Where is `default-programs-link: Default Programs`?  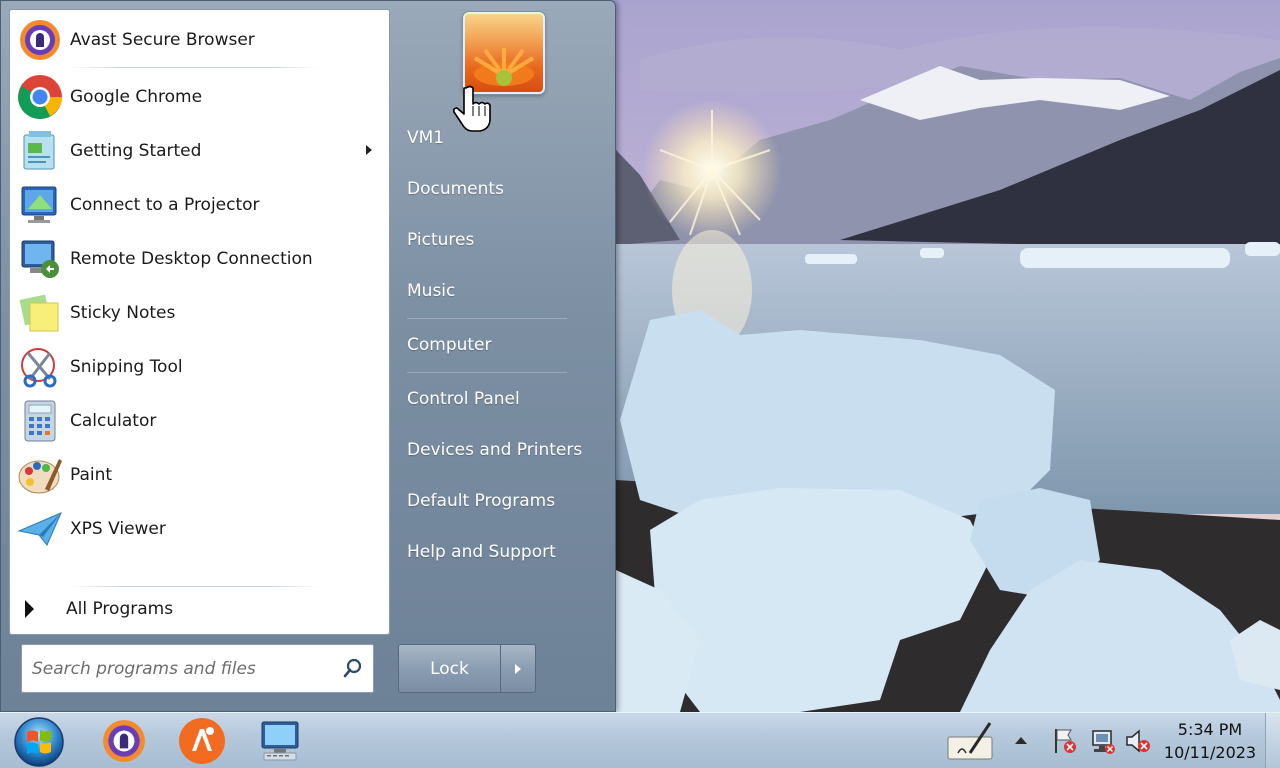
default-programs-link: Default Programs is located at coordinates (503, 501).